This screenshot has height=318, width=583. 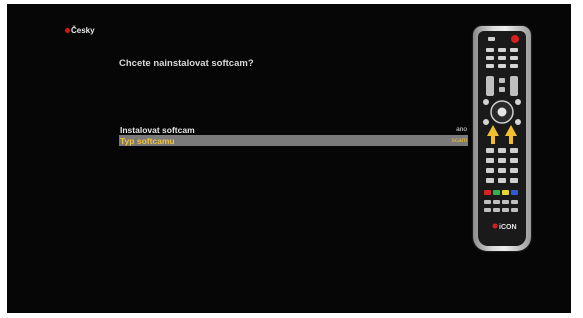 I want to click on green-key-icon, so click(x=496, y=192).